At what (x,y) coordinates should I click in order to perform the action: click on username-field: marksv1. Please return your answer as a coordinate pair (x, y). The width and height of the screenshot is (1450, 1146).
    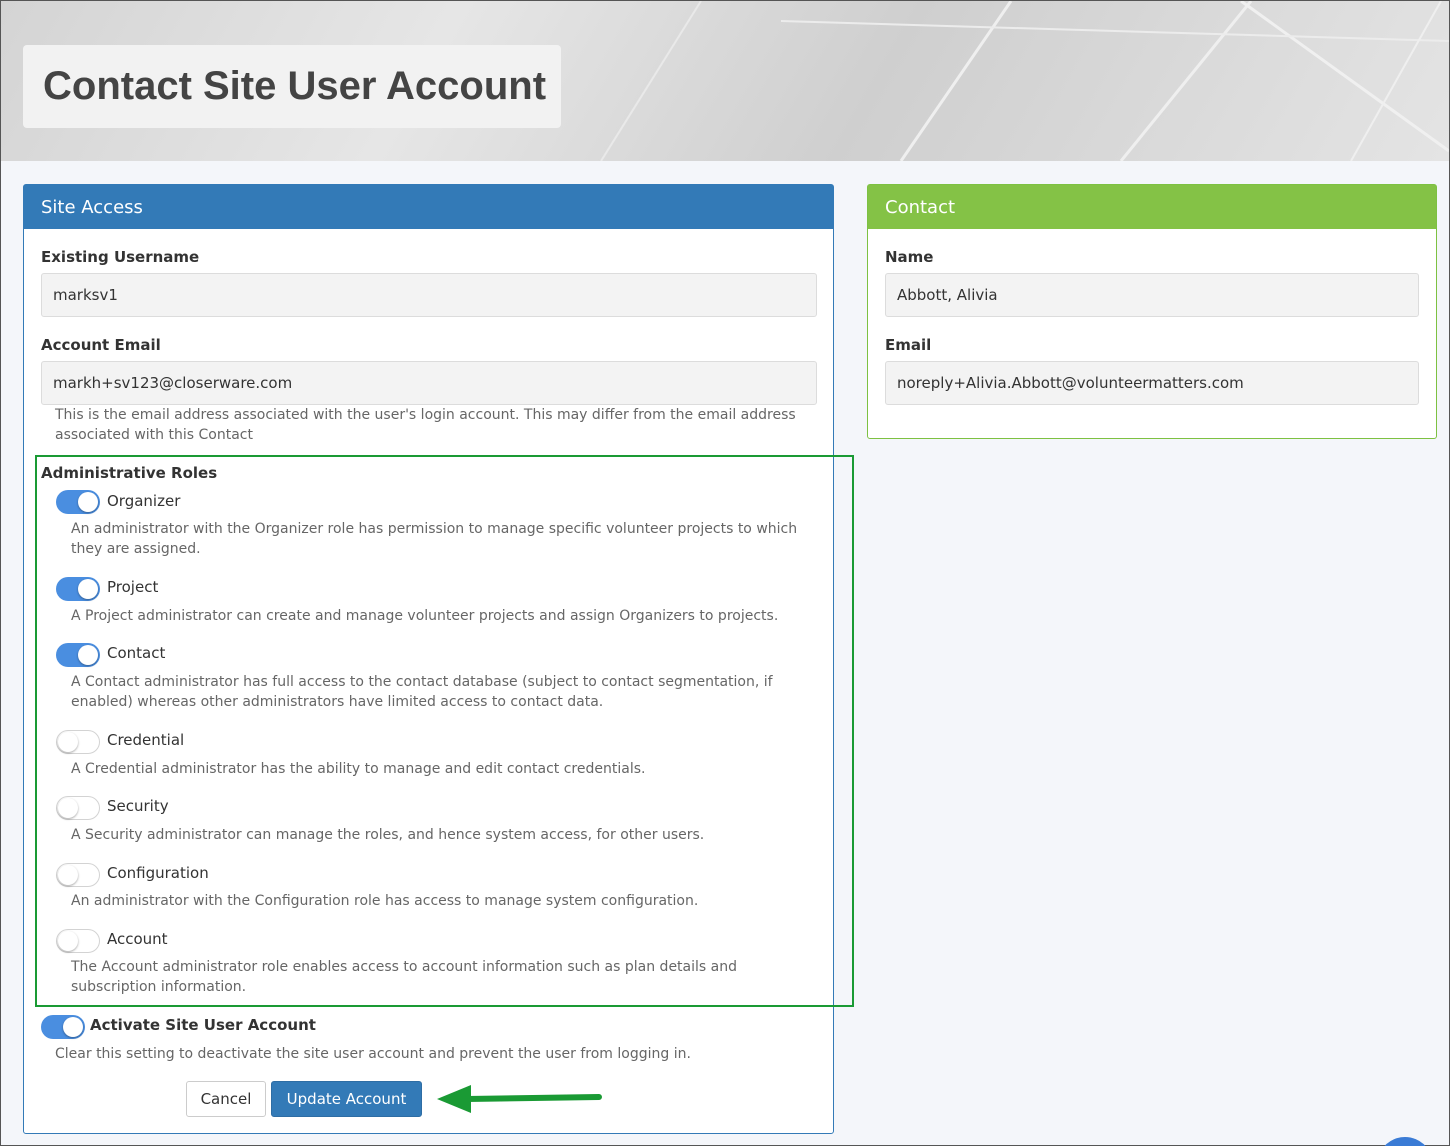
    Looking at the image, I should click on (429, 295).